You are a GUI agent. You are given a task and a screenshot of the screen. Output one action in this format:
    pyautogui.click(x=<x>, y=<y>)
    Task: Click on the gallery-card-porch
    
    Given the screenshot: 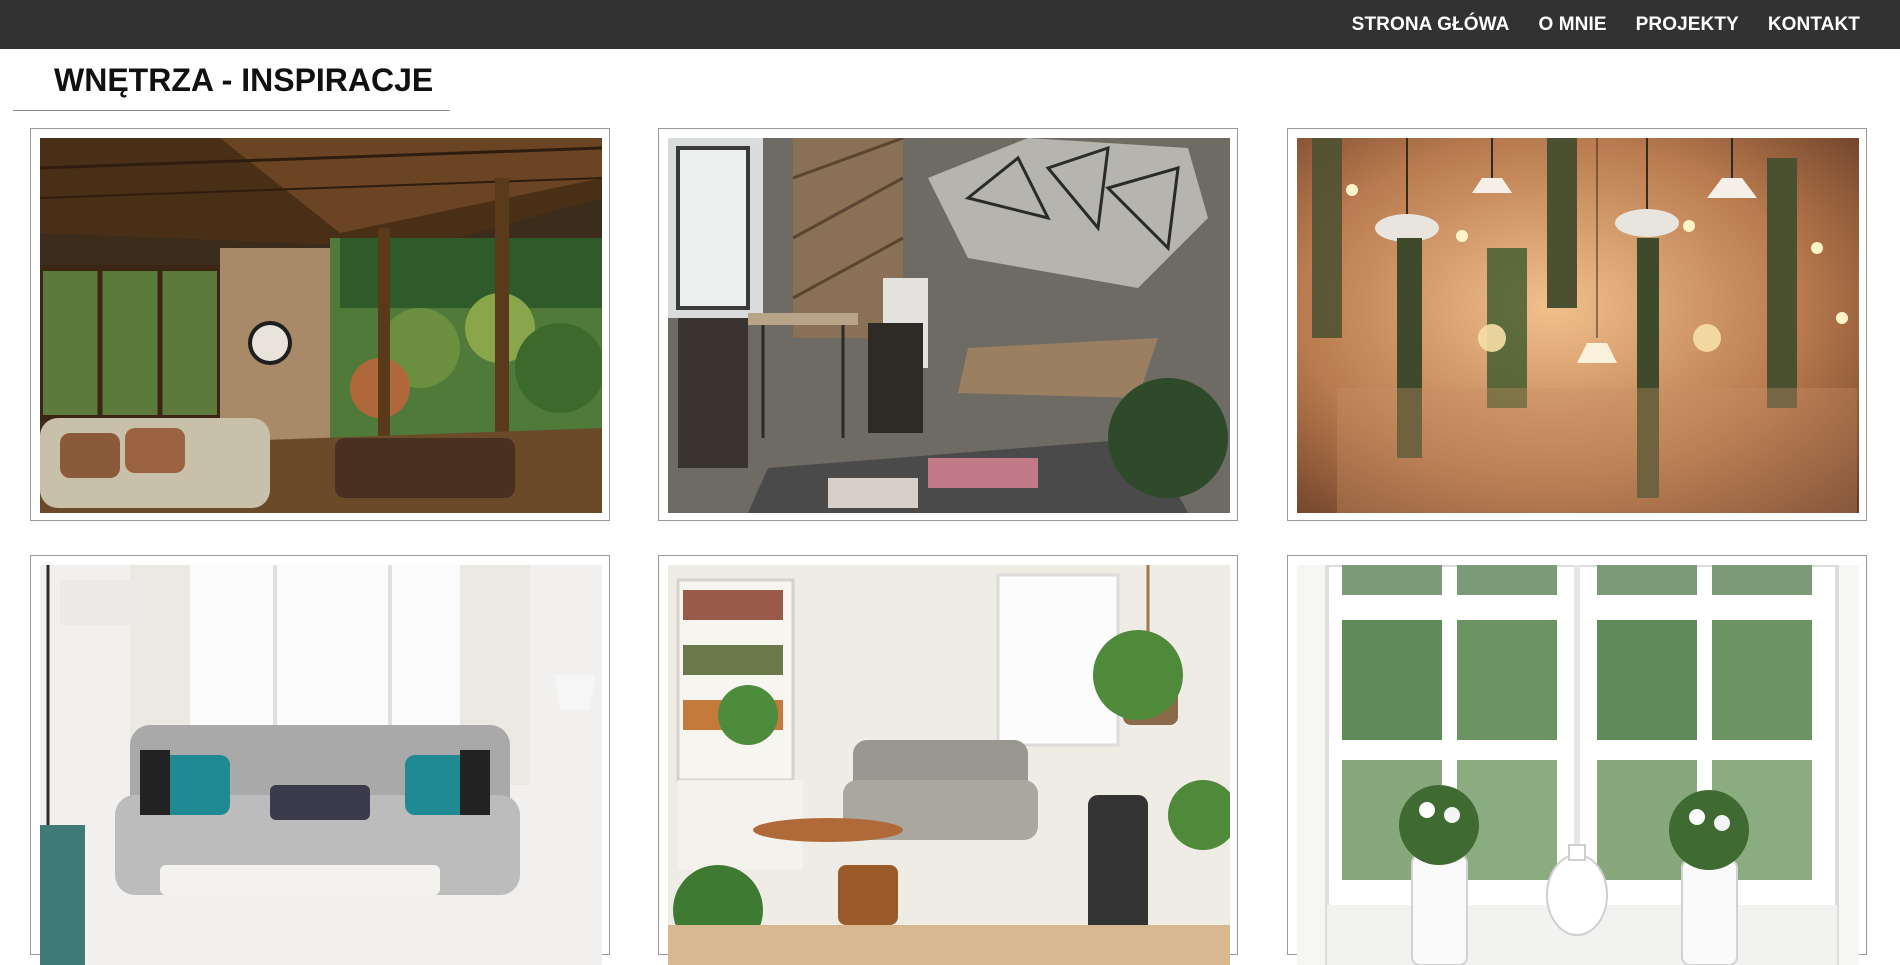 What is the action you would take?
    pyautogui.click(x=320, y=324)
    